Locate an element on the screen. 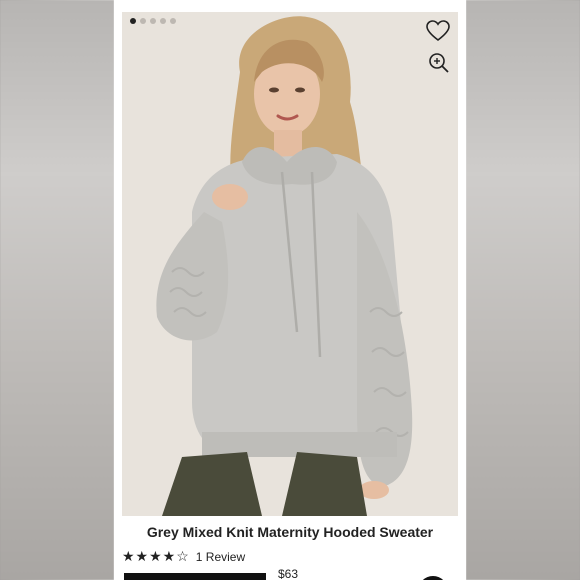 This screenshot has height=580, width=580. chat-button is located at coordinates (433, 578).